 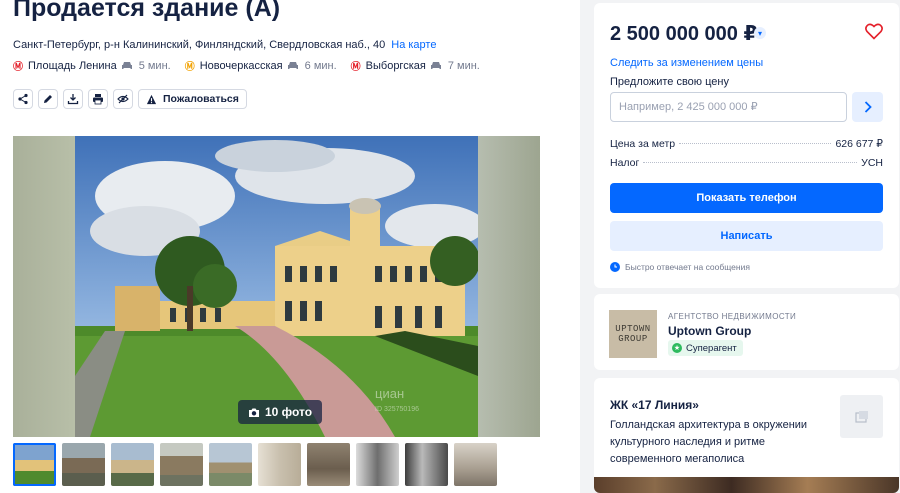 I want to click on share-button, so click(x=23, y=99).